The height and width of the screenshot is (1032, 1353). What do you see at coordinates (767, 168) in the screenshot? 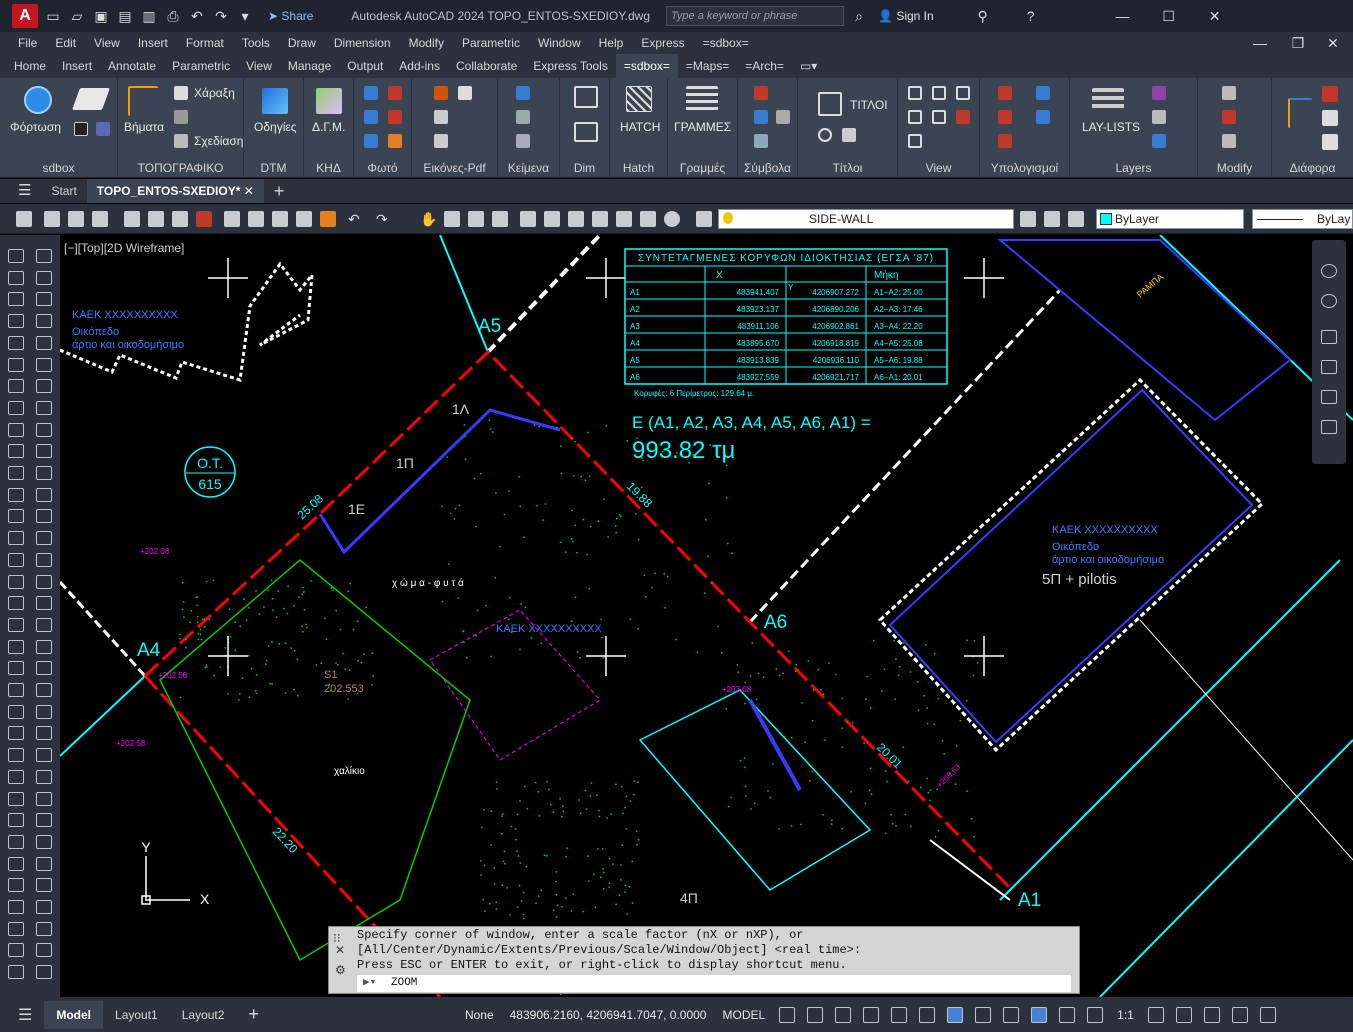
I see `panel-title-symvola: Σύμβολα` at bounding box center [767, 168].